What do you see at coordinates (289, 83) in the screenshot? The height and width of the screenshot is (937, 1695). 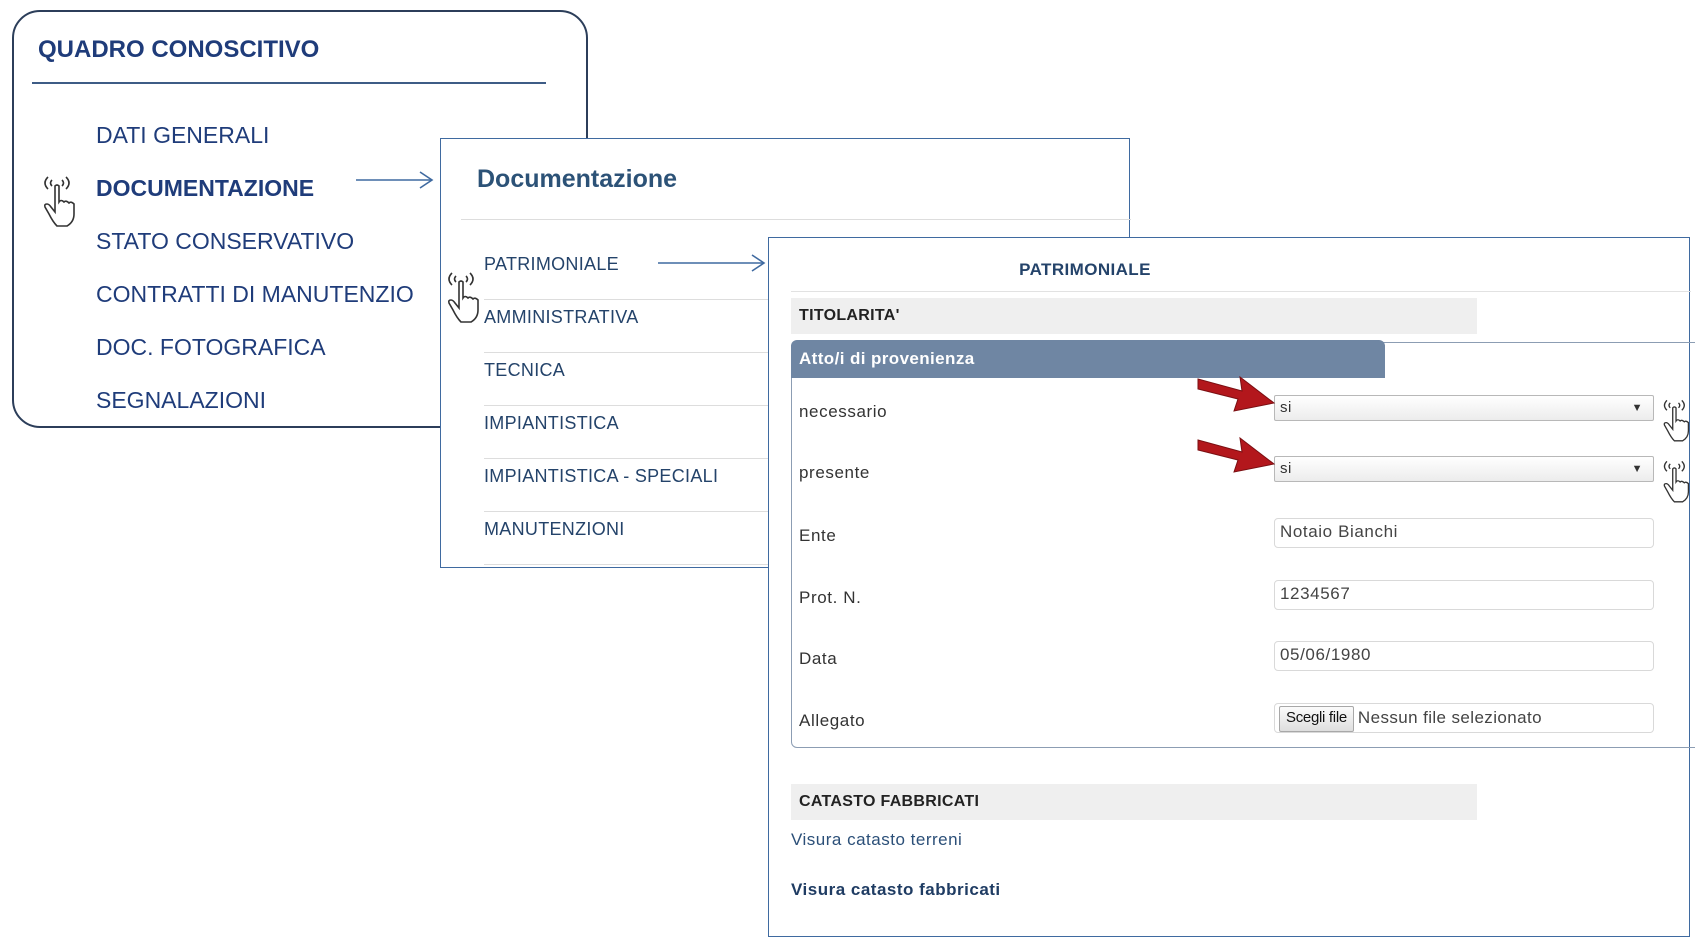 I see `quadro-divider` at bounding box center [289, 83].